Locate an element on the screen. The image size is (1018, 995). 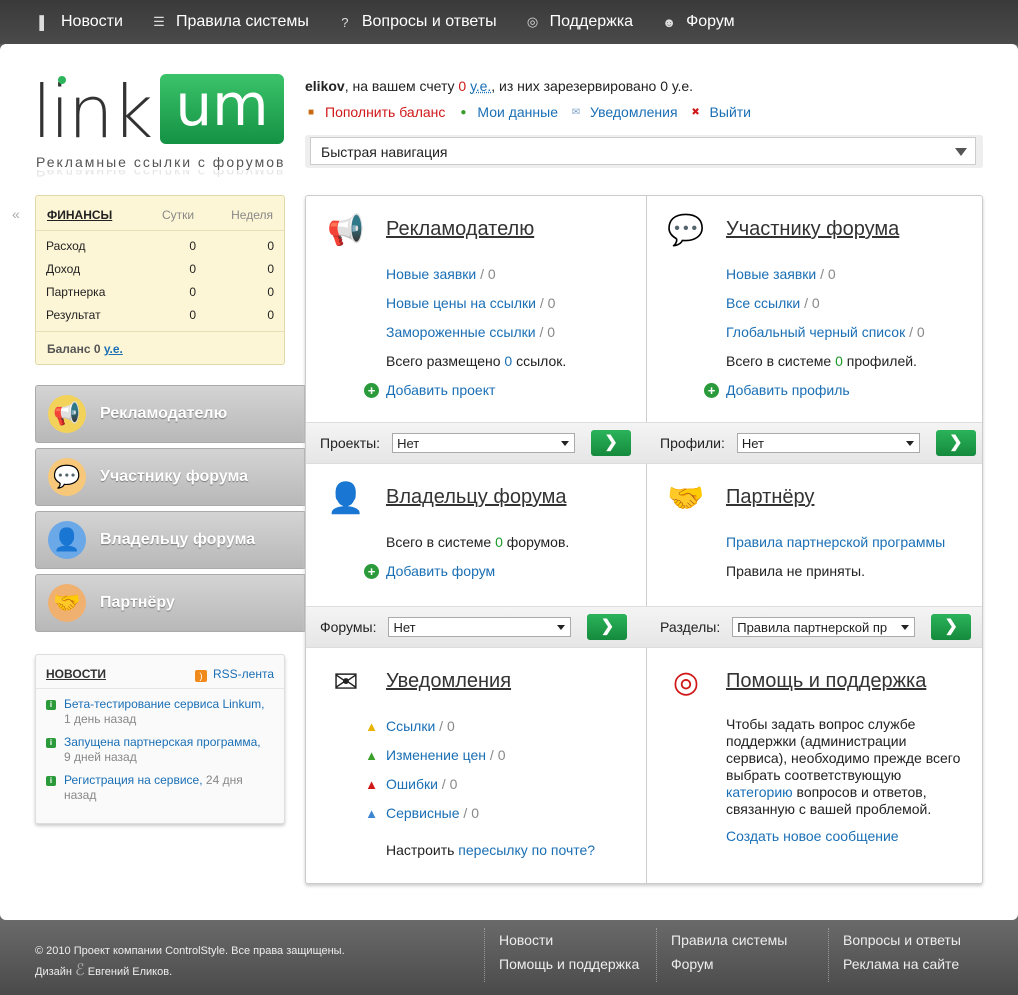
sidebar-item-participant: 💬 Участнику форума is located at coordinates (170, 477).